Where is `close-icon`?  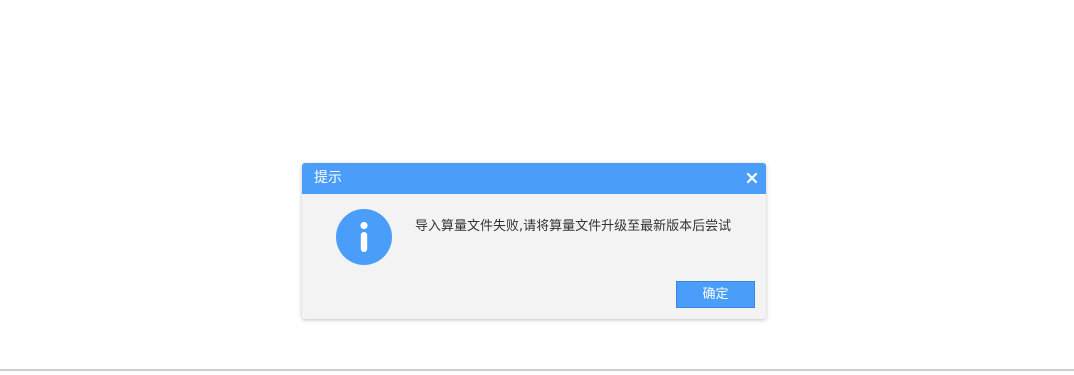
close-icon is located at coordinates (752, 178).